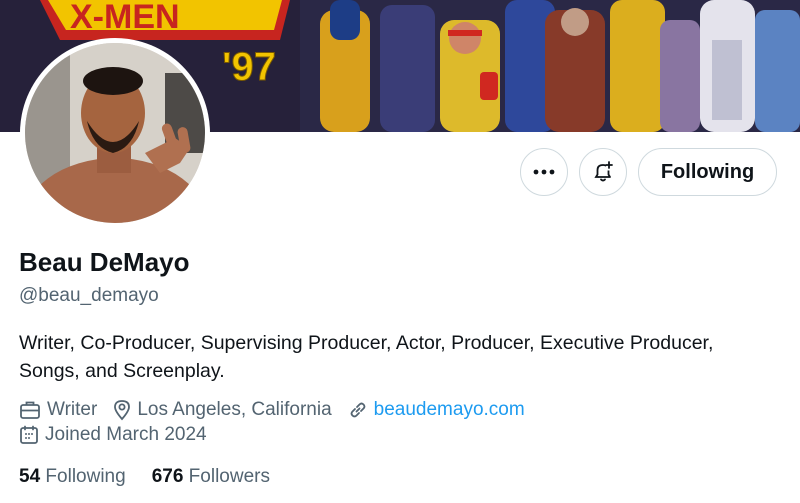 The height and width of the screenshot is (503, 800). Describe the element at coordinates (125, 18) in the screenshot. I see `banner-logo-text: X-MEN` at that location.